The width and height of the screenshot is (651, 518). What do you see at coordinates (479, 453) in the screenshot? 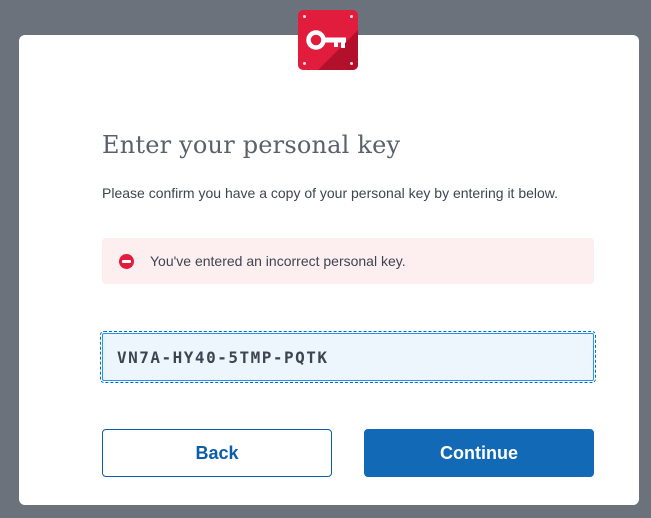
I see `continue-button: Continue` at bounding box center [479, 453].